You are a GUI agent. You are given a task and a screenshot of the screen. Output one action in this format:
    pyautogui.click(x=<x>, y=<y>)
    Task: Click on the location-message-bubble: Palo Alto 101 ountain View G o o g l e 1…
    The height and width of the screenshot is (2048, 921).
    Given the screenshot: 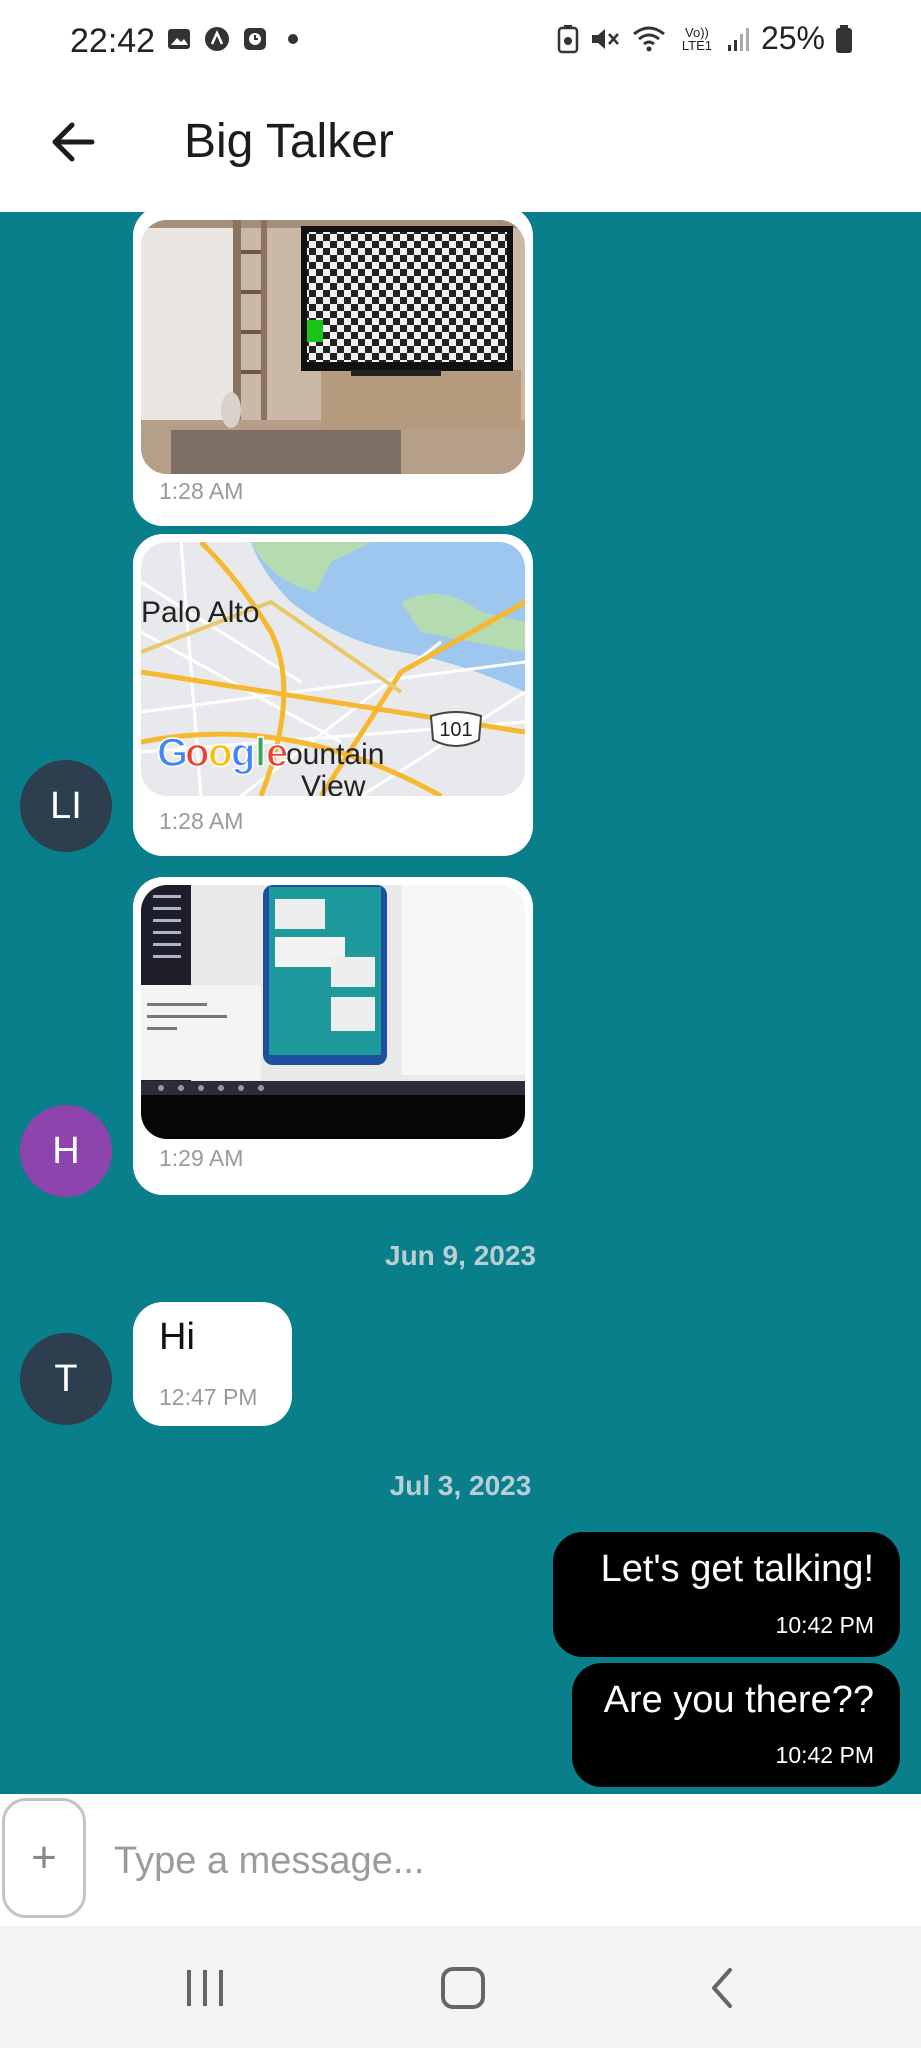 What is the action you would take?
    pyautogui.click(x=333, y=695)
    